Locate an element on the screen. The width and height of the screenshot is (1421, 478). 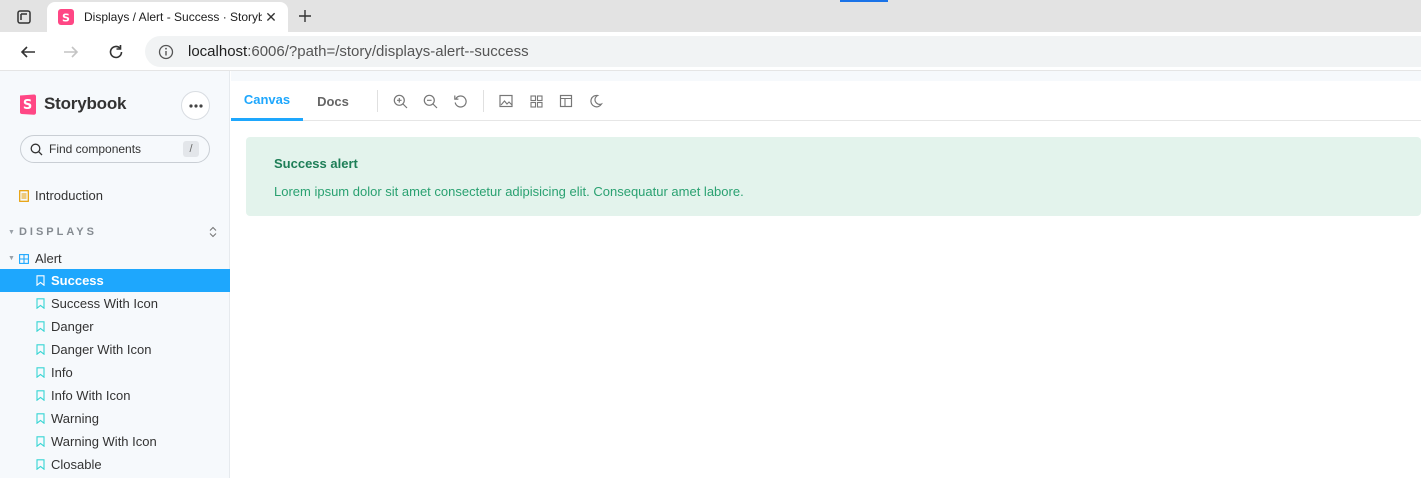
tab-title: Displays / Alert - Success · Storybook is located at coordinates (173, 17).